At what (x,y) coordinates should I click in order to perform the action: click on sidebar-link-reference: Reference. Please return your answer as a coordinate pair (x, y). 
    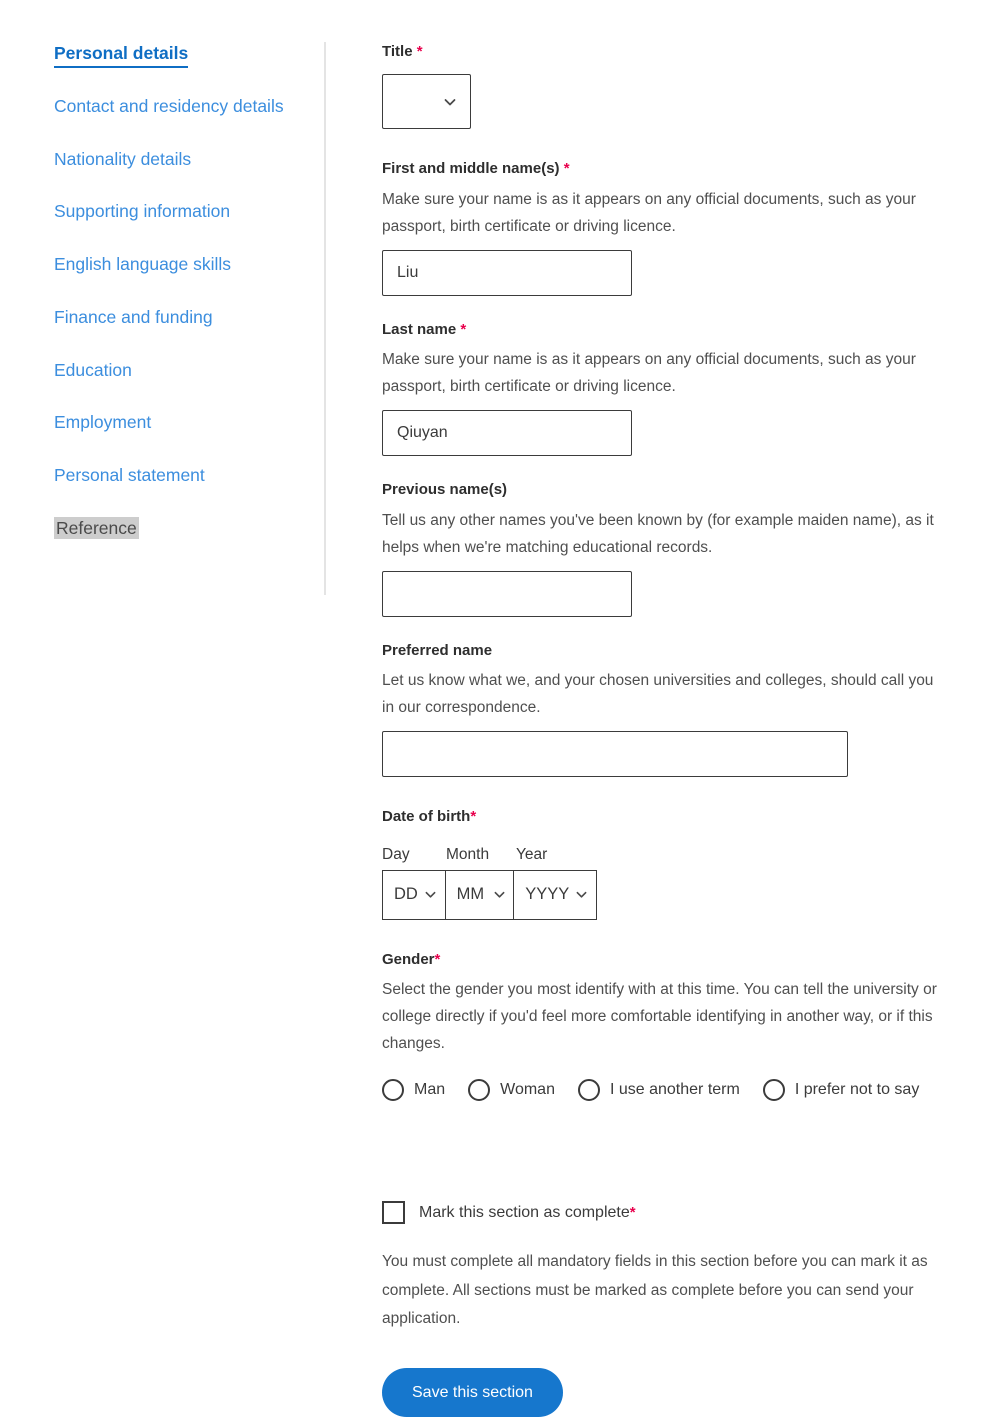
    Looking at the image, I should click on (96, 527).